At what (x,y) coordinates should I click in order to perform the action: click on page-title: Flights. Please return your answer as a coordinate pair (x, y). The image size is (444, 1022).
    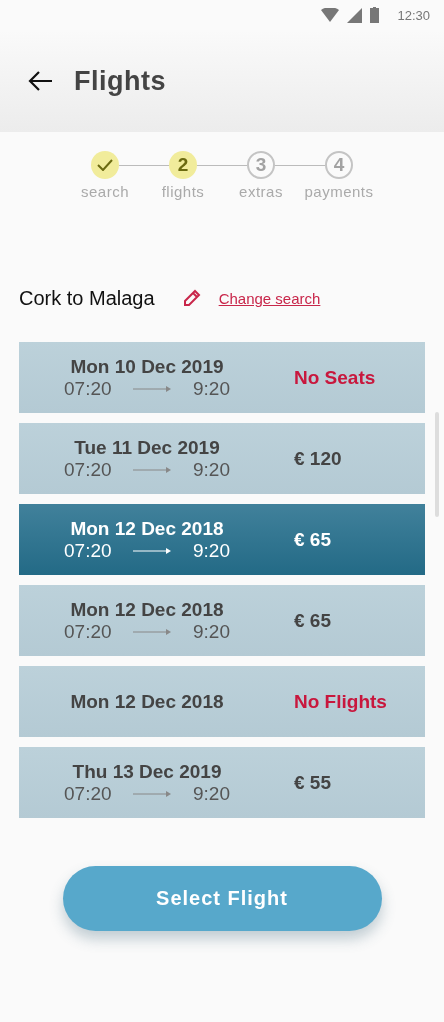
    Looking at the image, I should click on (120, 81).